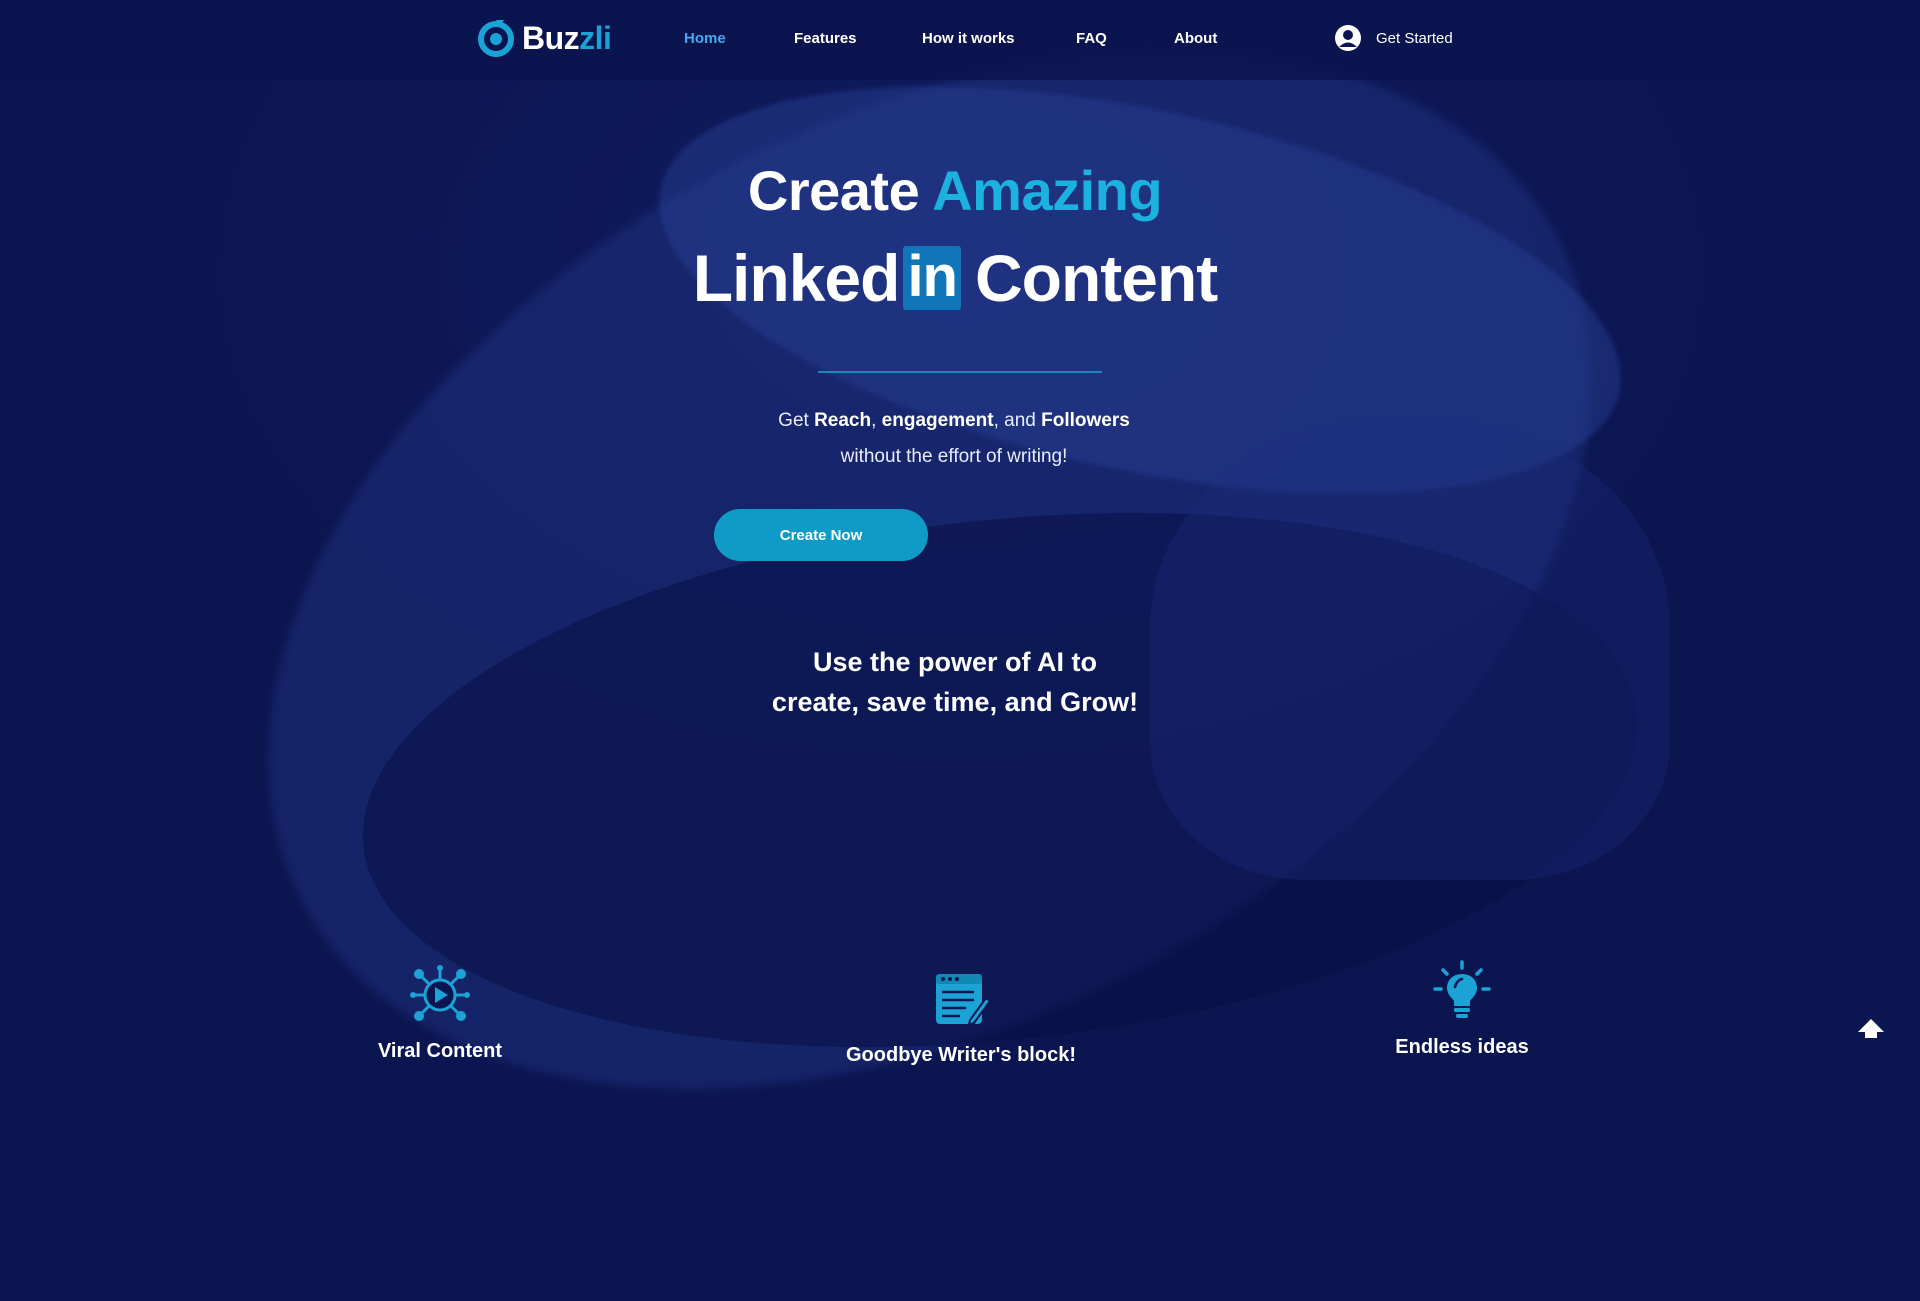  Describe the element at coordinates (440, 1051) in the screenshot. I see `feature-title: Viral Content` at that location.